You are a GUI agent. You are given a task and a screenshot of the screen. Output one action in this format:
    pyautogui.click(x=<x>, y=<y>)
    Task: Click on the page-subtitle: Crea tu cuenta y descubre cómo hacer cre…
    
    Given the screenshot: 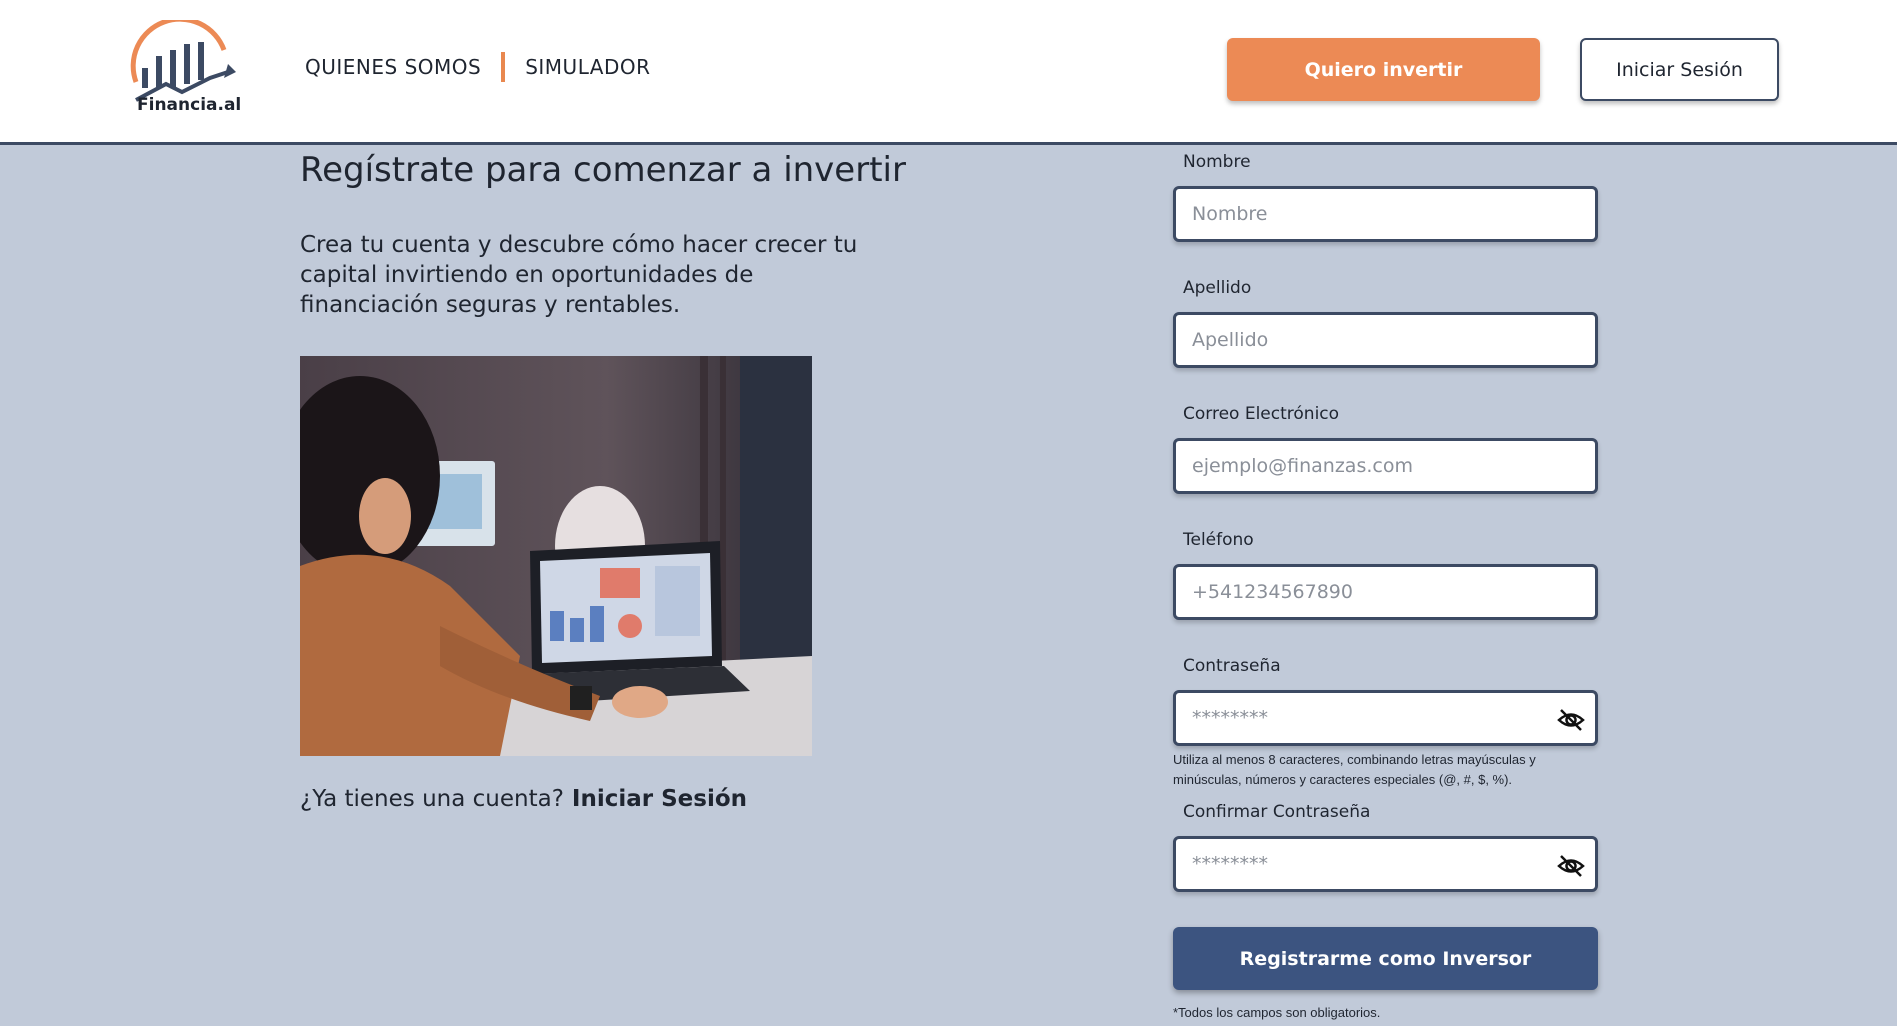 What is the action you would take?
    pyautogui.click(x=579, y=275)
    